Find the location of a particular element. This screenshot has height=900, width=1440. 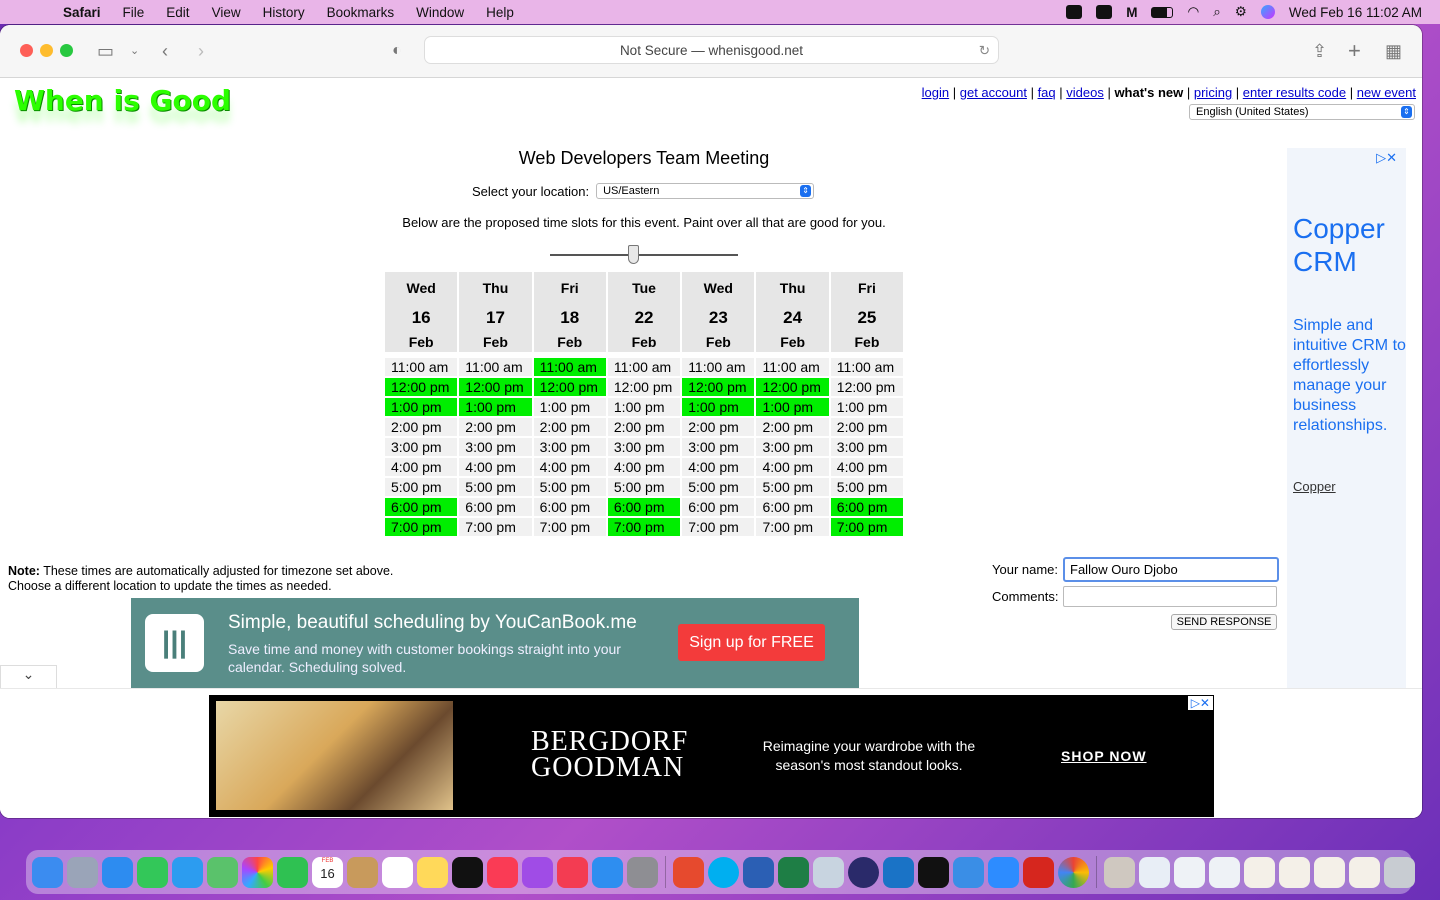

status-app-icon is located at coordinates (1074, 12).